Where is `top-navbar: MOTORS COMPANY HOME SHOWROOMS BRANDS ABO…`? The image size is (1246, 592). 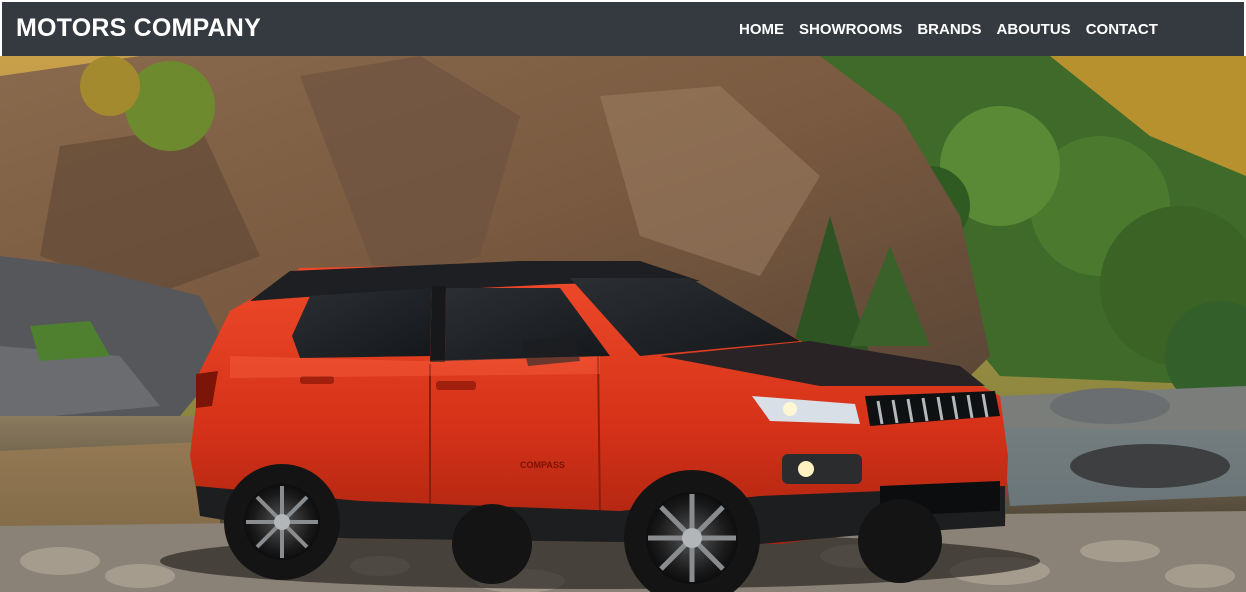 top-navbar: MOTORS COMPANY HOME SHOWROOMS BRANDS ABO… is located at coordinates (623, 29).